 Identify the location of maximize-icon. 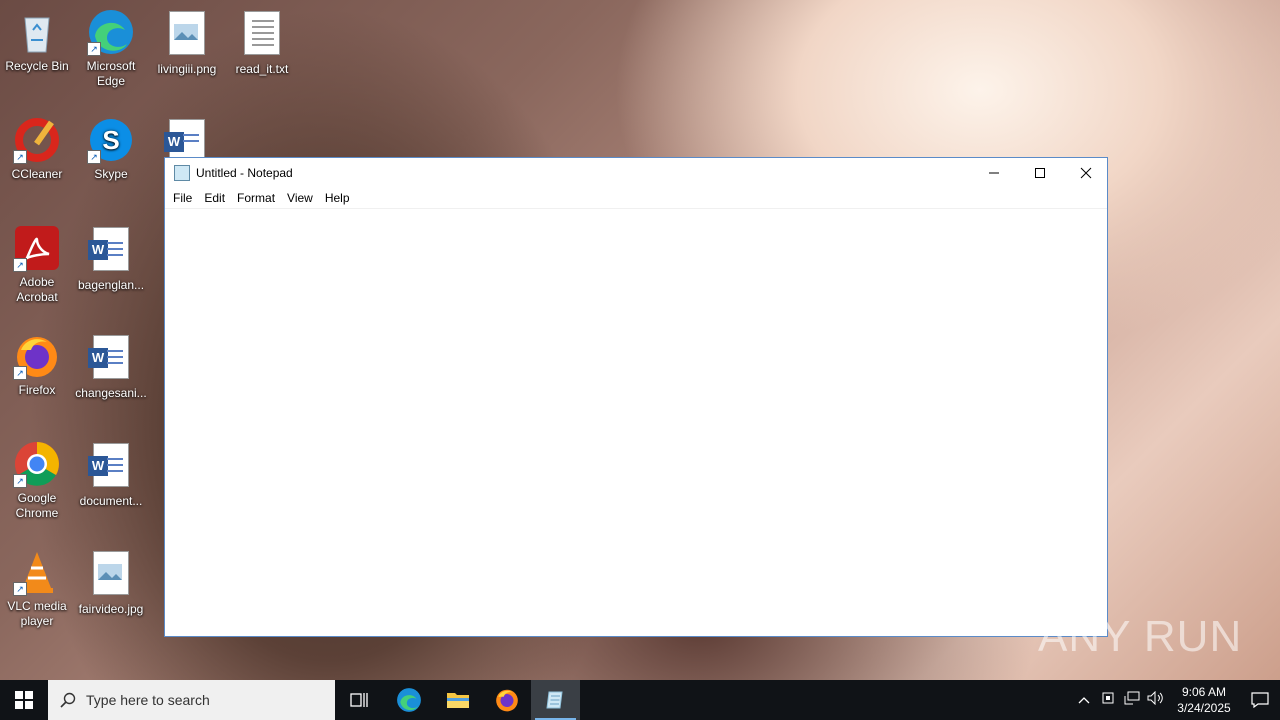
(1040, 173).